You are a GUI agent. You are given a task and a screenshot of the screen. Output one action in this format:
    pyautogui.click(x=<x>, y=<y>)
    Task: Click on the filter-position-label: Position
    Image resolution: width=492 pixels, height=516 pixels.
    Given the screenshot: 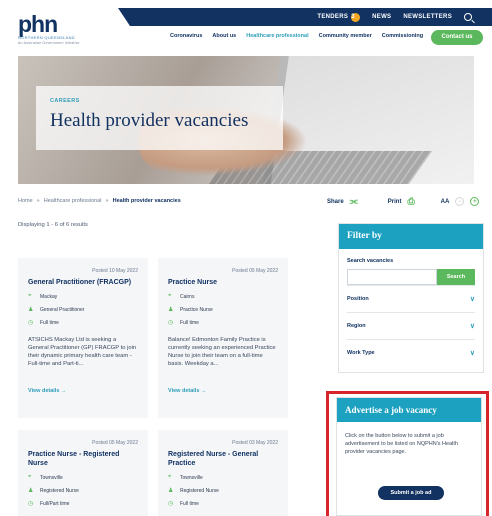 What is the action you would take?
    pyautogui.click(x=358, y=299)
    